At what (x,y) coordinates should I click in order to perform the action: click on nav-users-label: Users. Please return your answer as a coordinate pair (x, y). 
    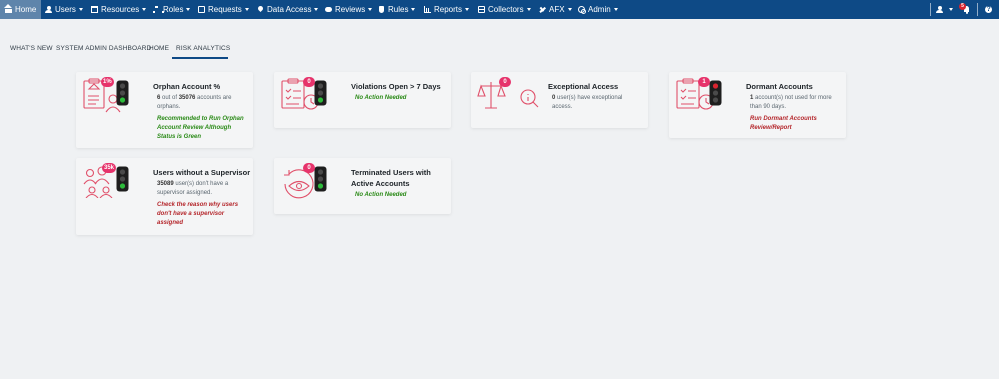
    Looking at the image, I should click on (65, 9).